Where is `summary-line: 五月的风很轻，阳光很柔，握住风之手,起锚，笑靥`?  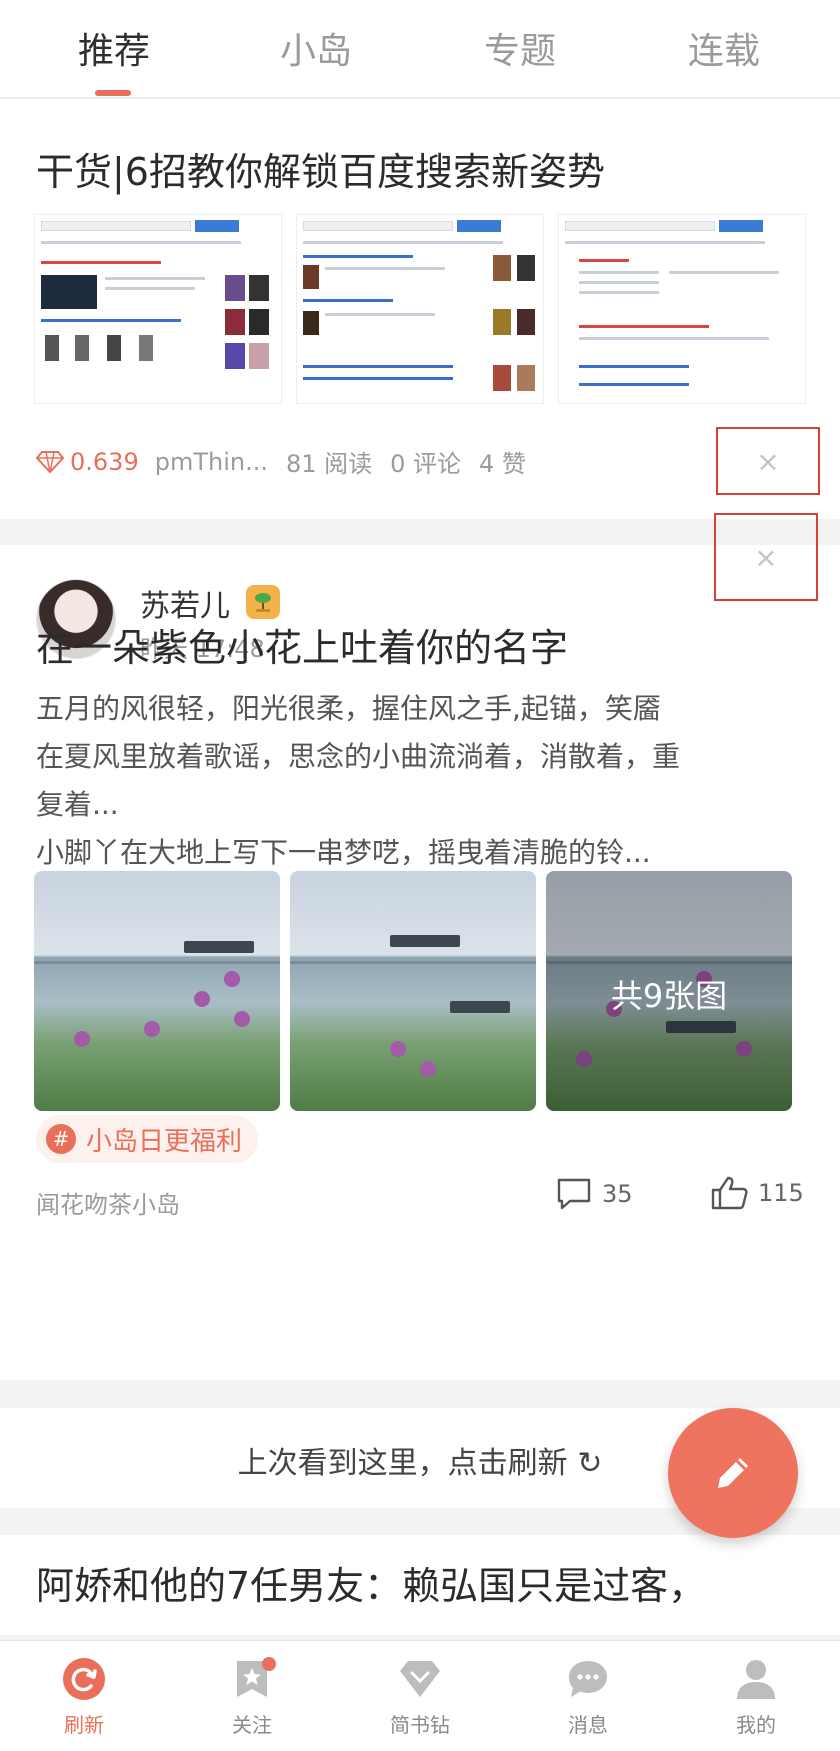
summary-line: 五月的风很轻，阳光很柔，握住风之手,起锚，笑靥 is located at coordinates (348, 708).